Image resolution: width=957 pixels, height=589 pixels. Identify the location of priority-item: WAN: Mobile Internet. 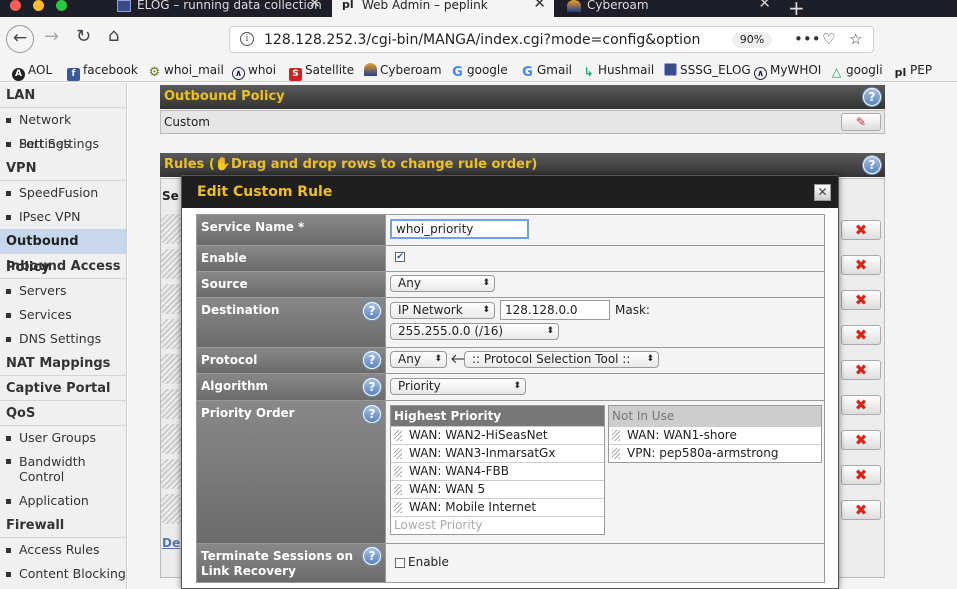
(497, 507).